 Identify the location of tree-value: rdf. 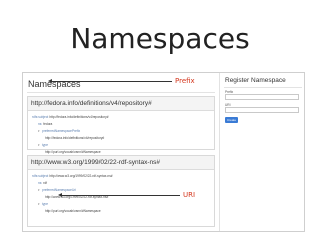
(45, 182).